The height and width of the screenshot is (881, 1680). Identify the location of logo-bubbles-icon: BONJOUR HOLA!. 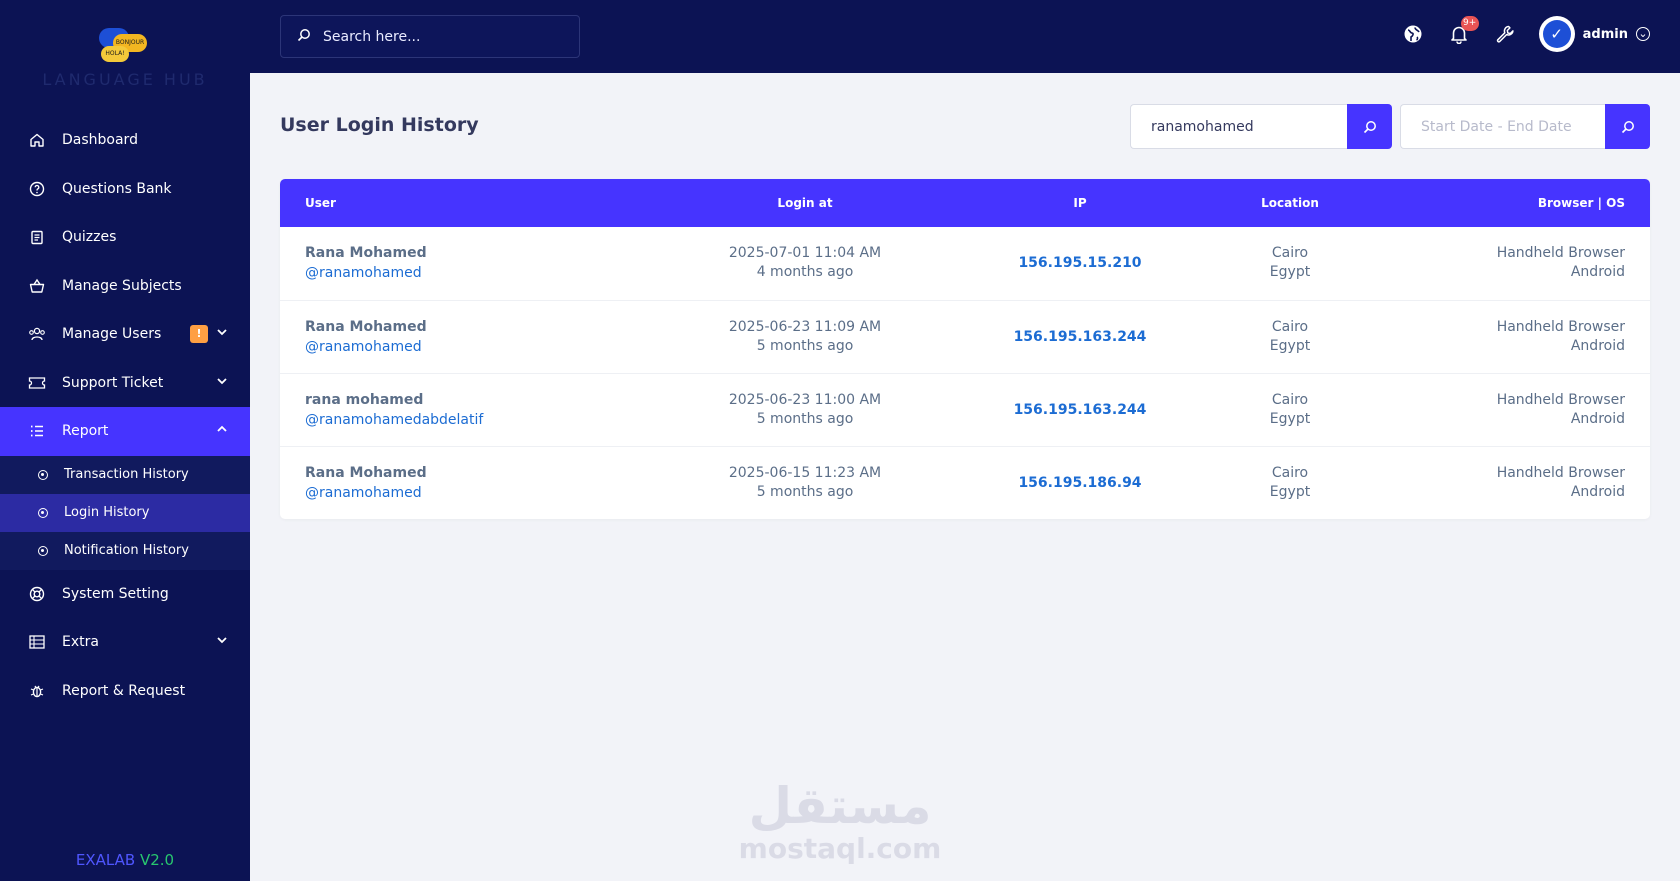
(125, 45).